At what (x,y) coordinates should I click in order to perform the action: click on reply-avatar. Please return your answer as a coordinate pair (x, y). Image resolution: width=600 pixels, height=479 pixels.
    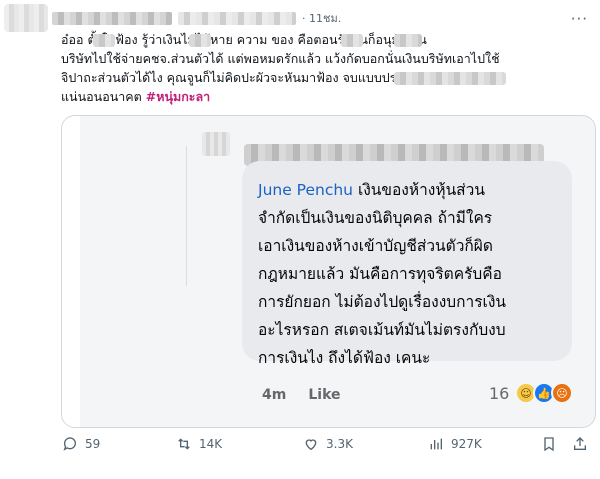
    Looking at the image, I should click on (216, 144).